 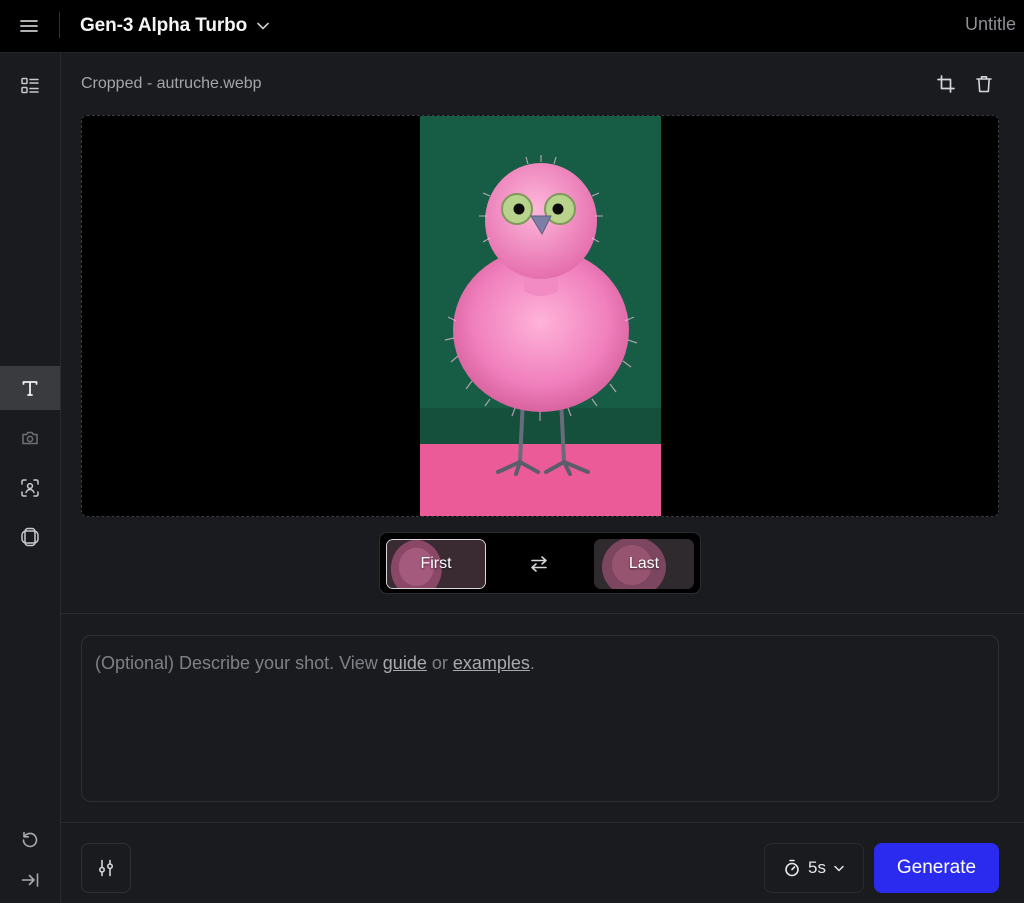 I want to click on swap-frames-button, so click(x=539, y=564).